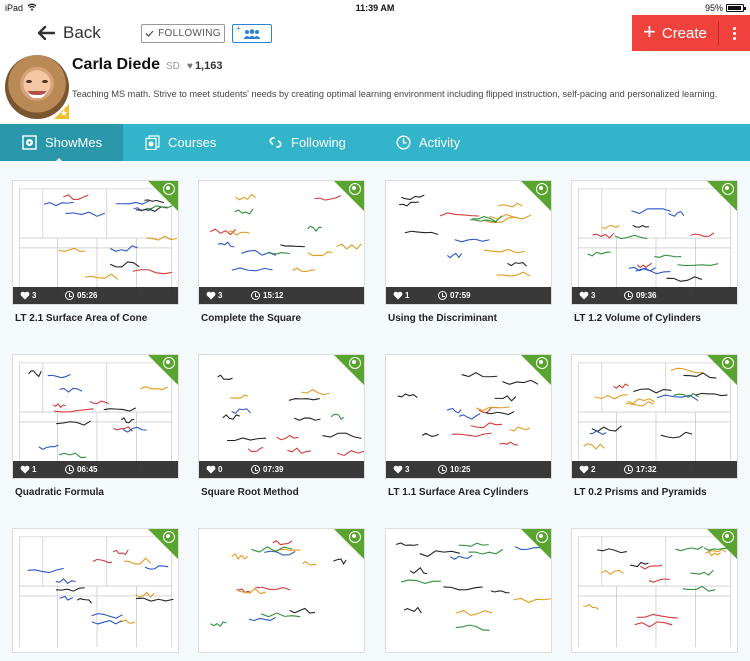 The image size is (750, 661). I want to click on showme-title: Quadratic Formula, so click(95, 492).